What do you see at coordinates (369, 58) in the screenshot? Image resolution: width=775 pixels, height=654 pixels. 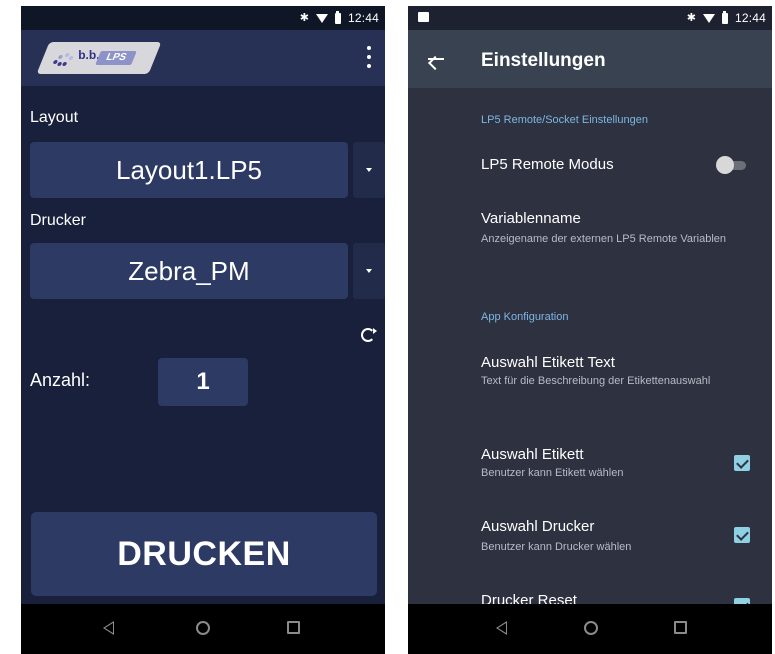 I see `overflow-menu-icon` at bounding box center [369, 58].